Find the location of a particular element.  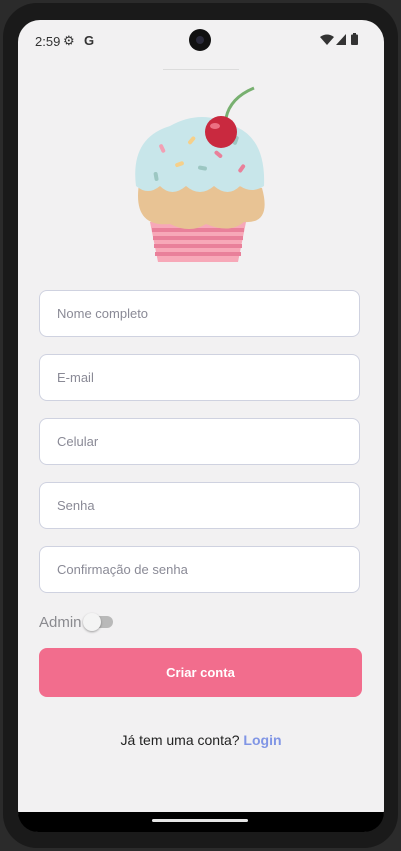

navigation-bar is located at coordinates (201, 822).